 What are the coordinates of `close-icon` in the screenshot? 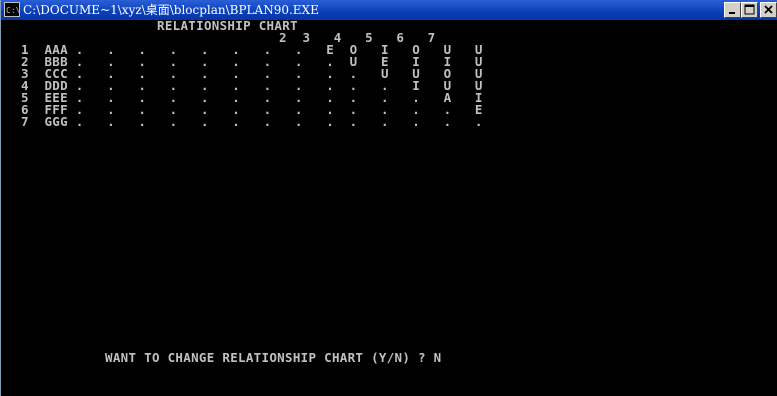 It's located at (768, 9).